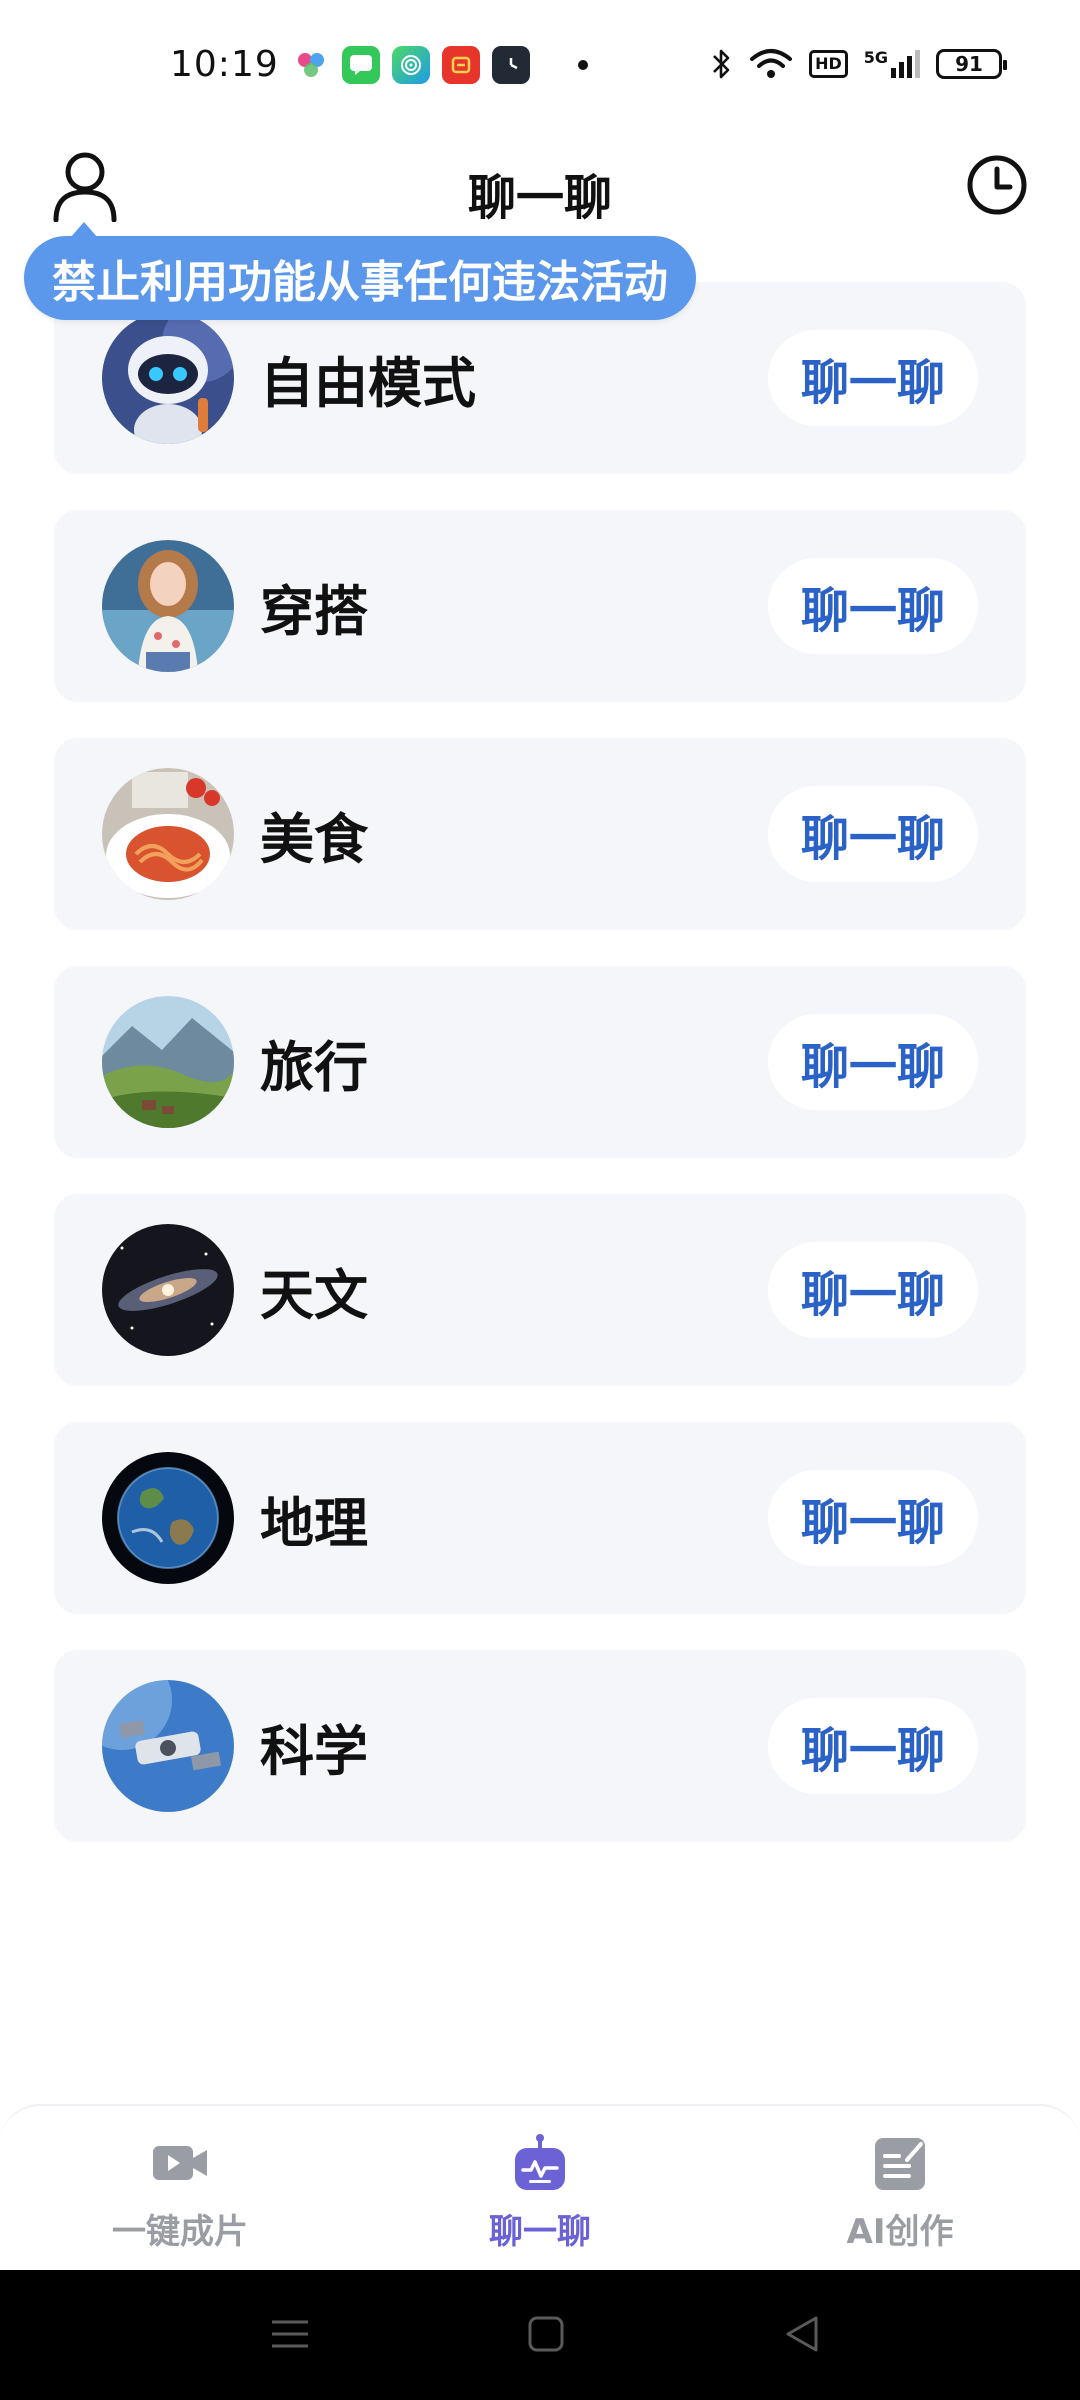 The image size is (1080, 2400). Describe the element at coordinates (411, 65) in the screenshot. I see `fingerprint-icon` at that location.